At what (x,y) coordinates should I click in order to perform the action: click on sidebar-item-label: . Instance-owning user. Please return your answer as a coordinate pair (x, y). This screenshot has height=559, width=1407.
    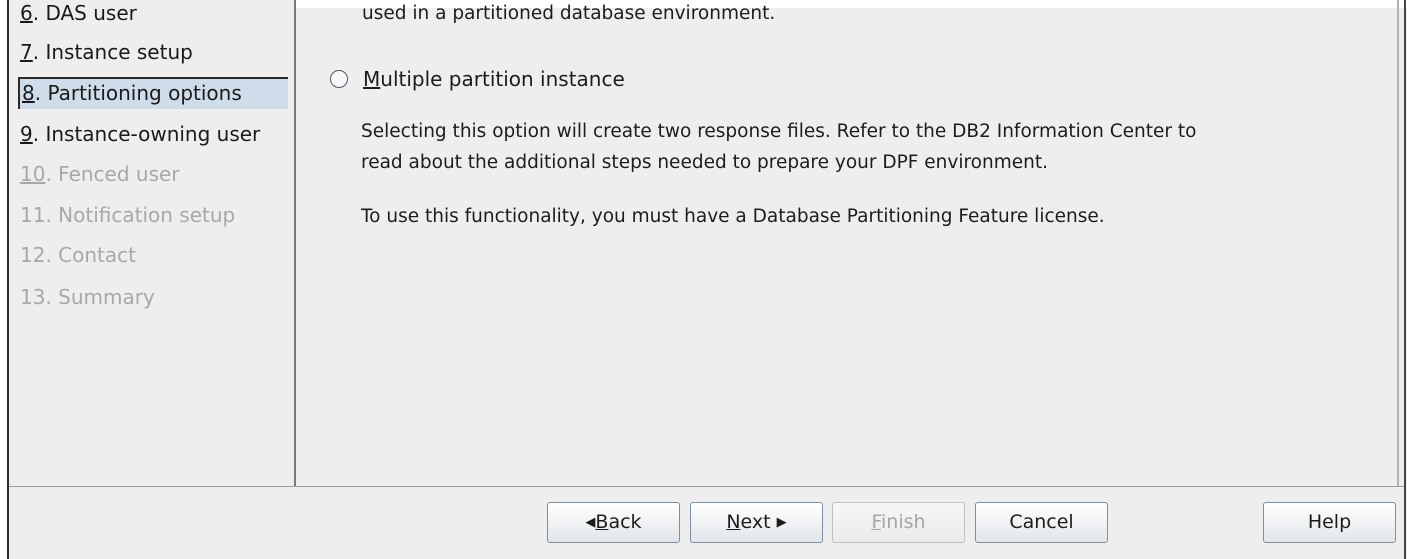
    Looking at the image, I should click on (146, 134).